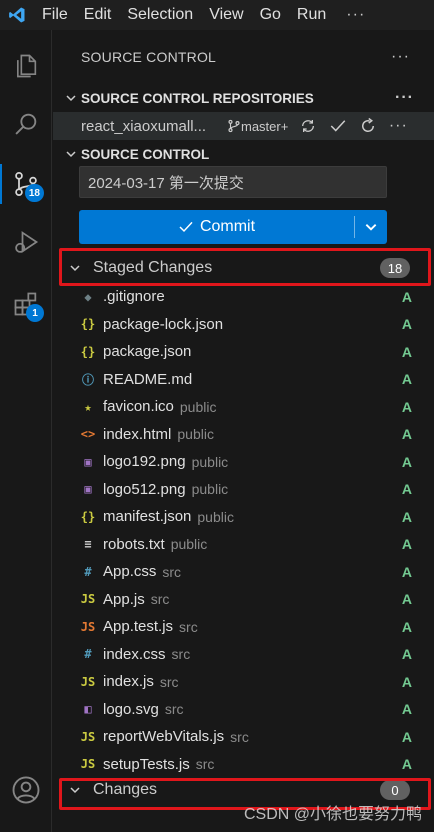 Image resolution: width=434 pixels, height=832 pixels. Describe the element at coordinates (243, 154) in the screenshot. I see `source-control-section-header: SOURCE CONTROL` at that location.